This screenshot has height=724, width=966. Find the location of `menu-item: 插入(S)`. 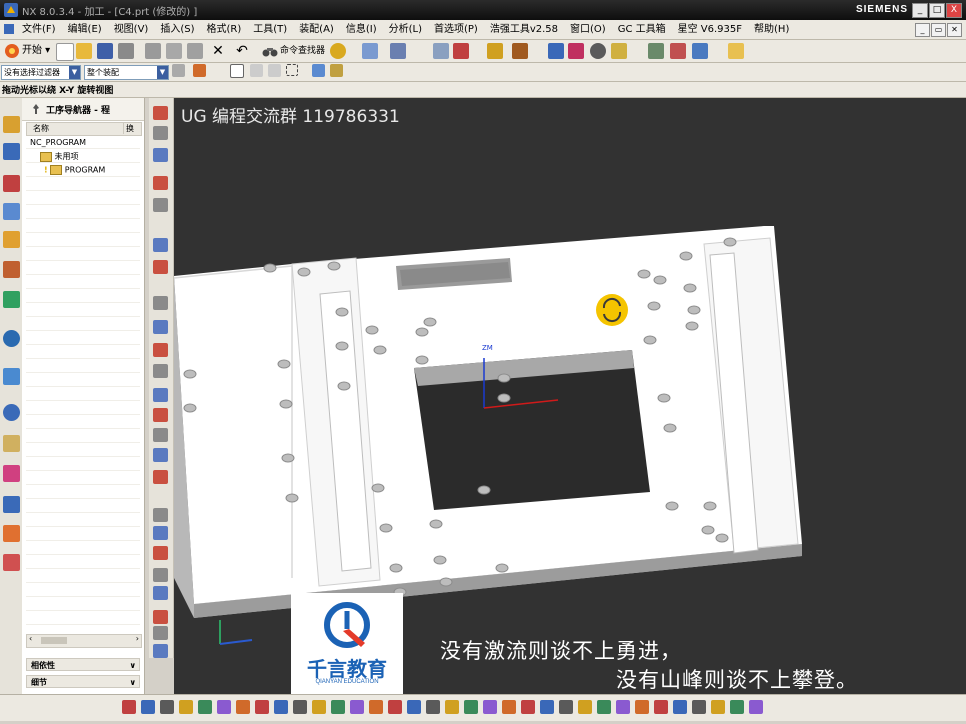

menu-item: 插入(S) is located at coordinates (177, 29).